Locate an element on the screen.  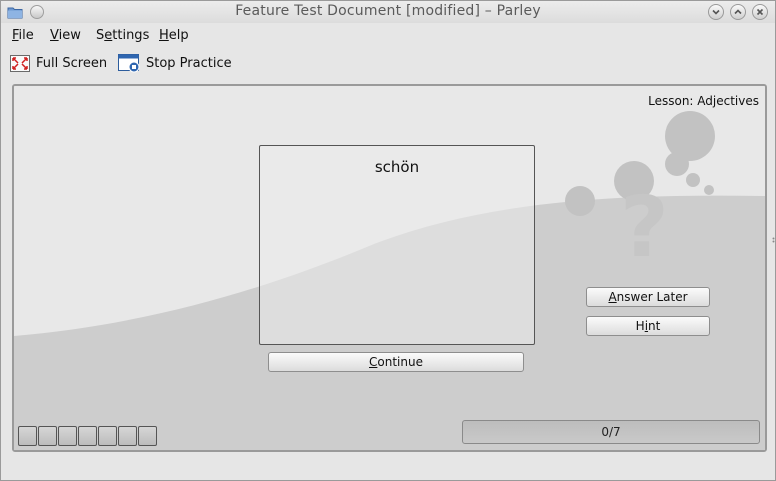
stop-practice-label: Stop Practice is located at coordinates (189, 63).